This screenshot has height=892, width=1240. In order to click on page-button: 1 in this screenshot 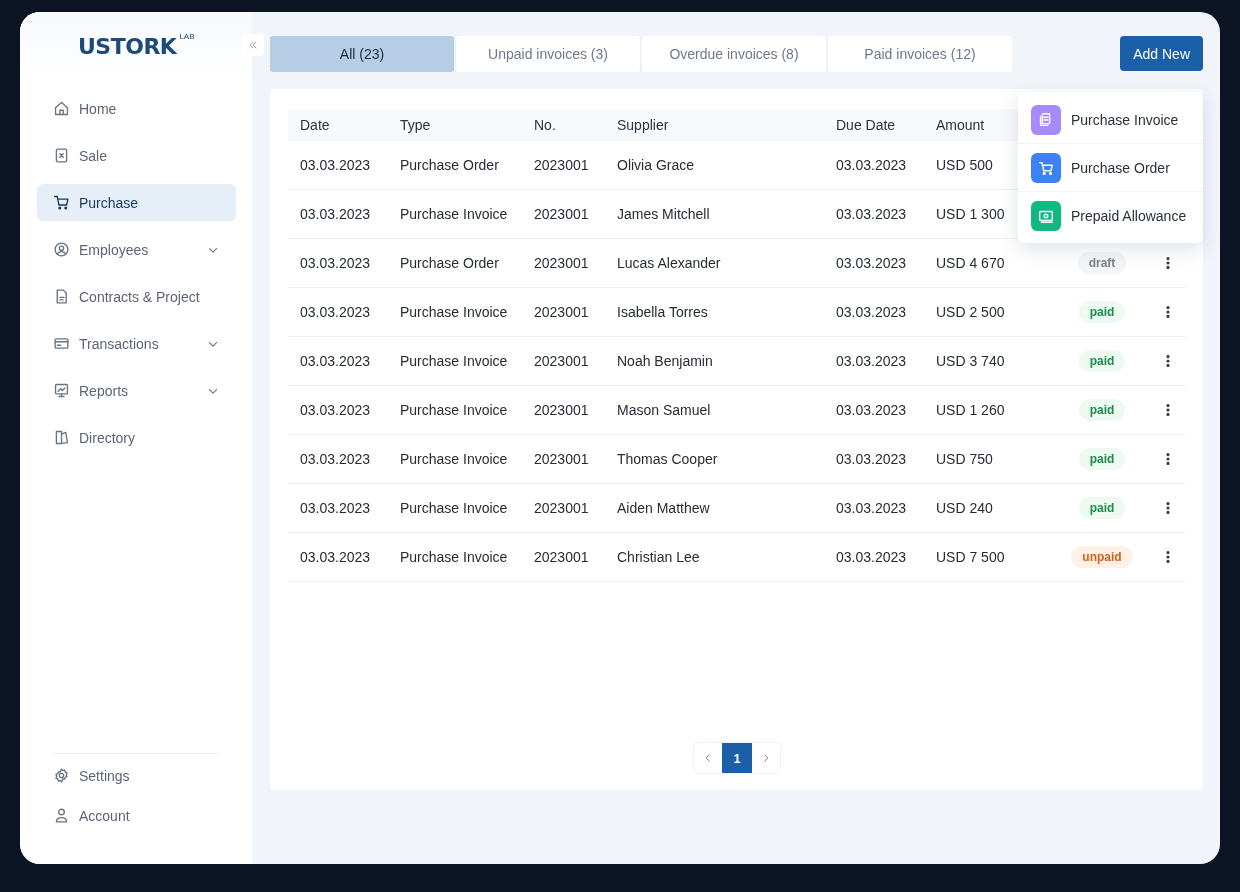, I will do `click(737, 758)`.